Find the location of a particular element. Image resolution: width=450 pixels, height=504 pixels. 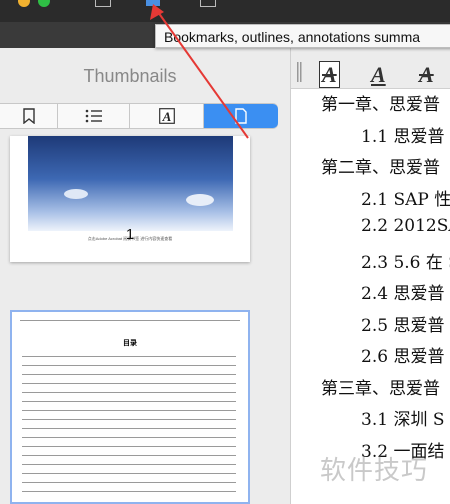

toc-entry: 第三章、思爱普 is located at coordinates (380, 386).